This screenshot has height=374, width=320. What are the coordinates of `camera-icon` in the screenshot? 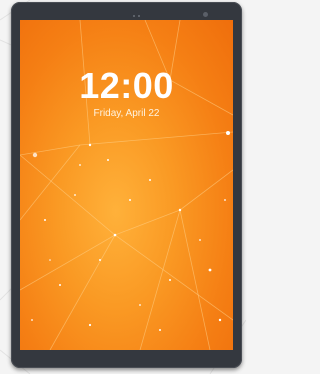 It's located at (205, 14).